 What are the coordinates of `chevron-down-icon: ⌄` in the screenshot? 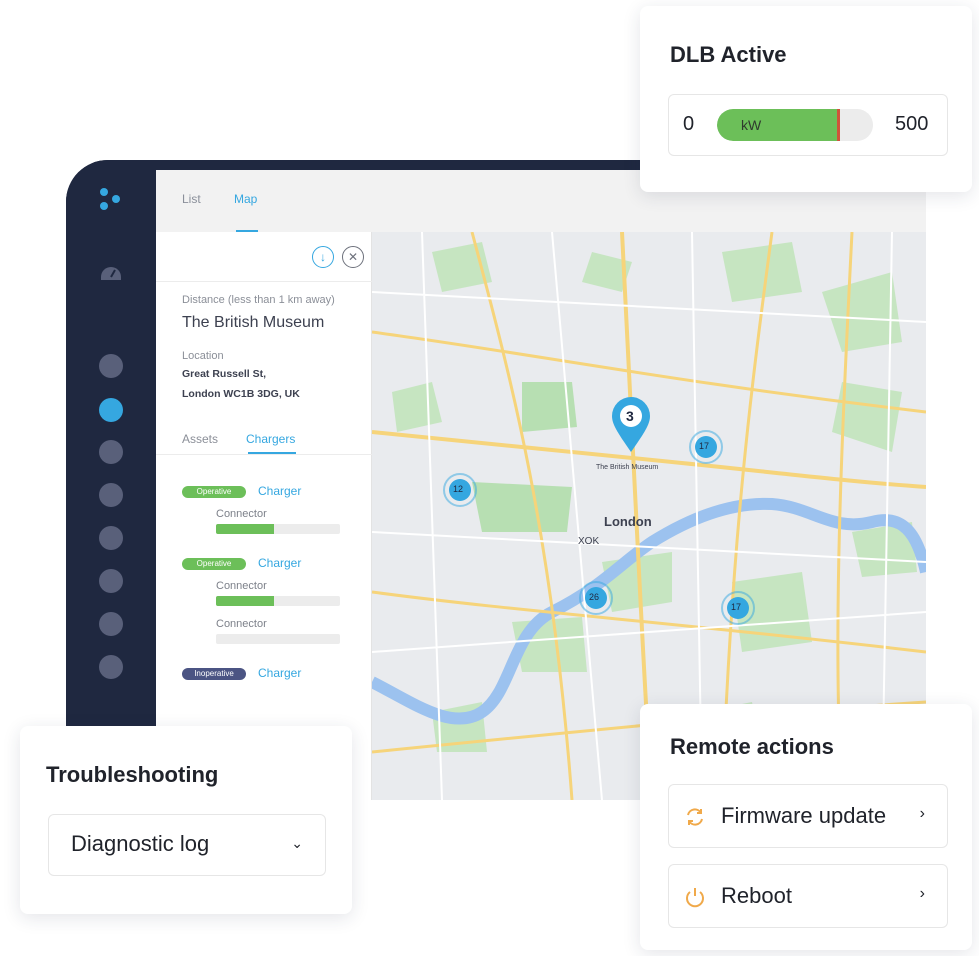 It's located at (297, 843).